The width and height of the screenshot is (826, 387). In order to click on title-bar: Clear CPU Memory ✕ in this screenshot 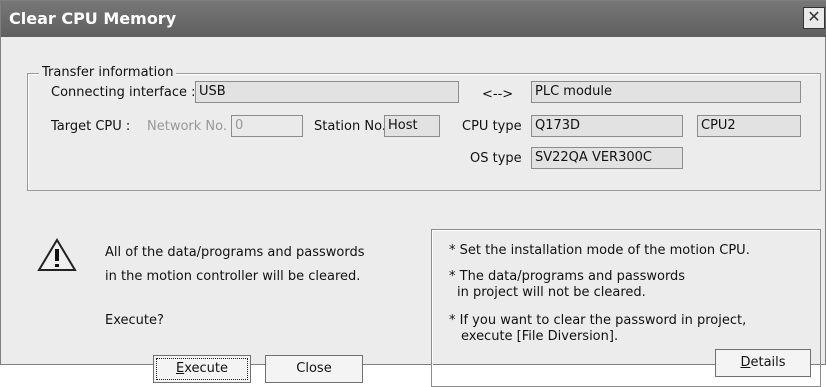, I will do `click(413, 19)`.